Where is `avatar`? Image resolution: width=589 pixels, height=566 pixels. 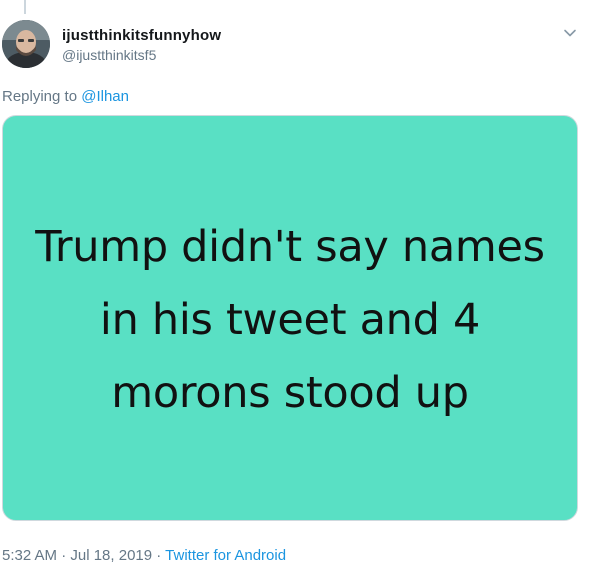 avatar is located at coordinates (26, 44).